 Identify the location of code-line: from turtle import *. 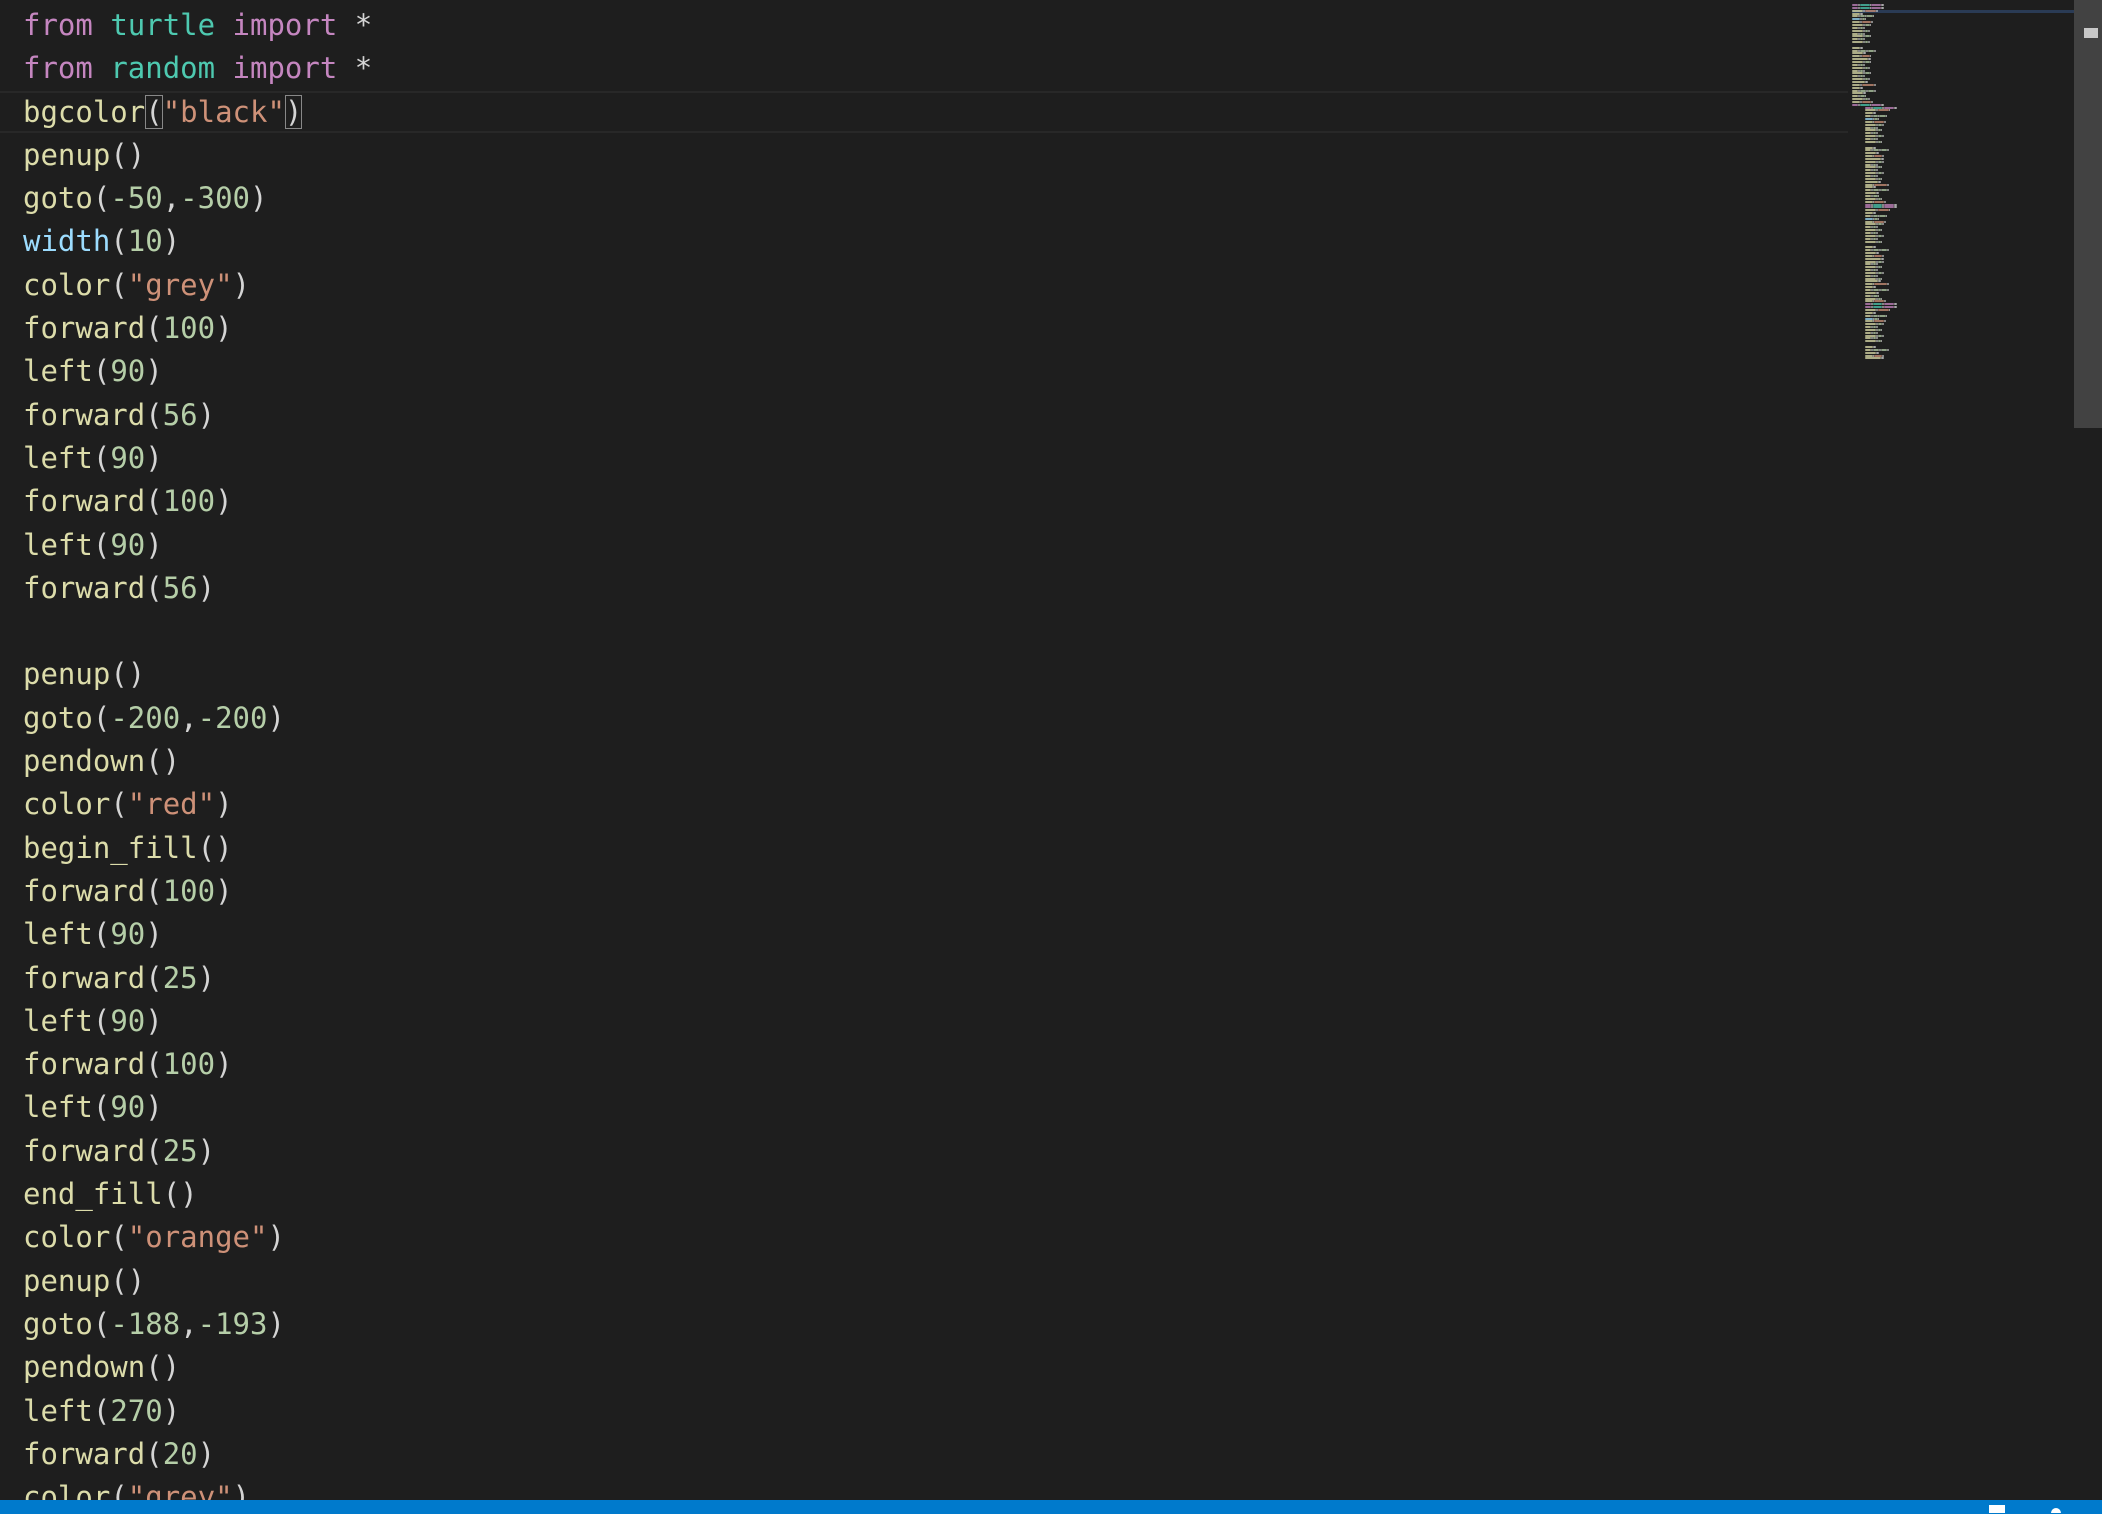
(197, 25).